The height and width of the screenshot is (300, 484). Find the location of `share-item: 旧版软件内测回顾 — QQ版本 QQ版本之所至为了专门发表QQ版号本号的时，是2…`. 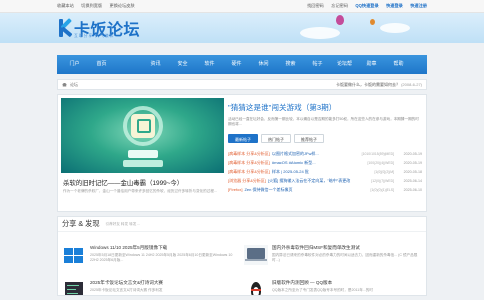

share-item: 旧版软件内测回顾 — QQ版本 QQ版本之所至为了专门发表QQ版号本号的时，是2… is located at coordinates (331, 287).